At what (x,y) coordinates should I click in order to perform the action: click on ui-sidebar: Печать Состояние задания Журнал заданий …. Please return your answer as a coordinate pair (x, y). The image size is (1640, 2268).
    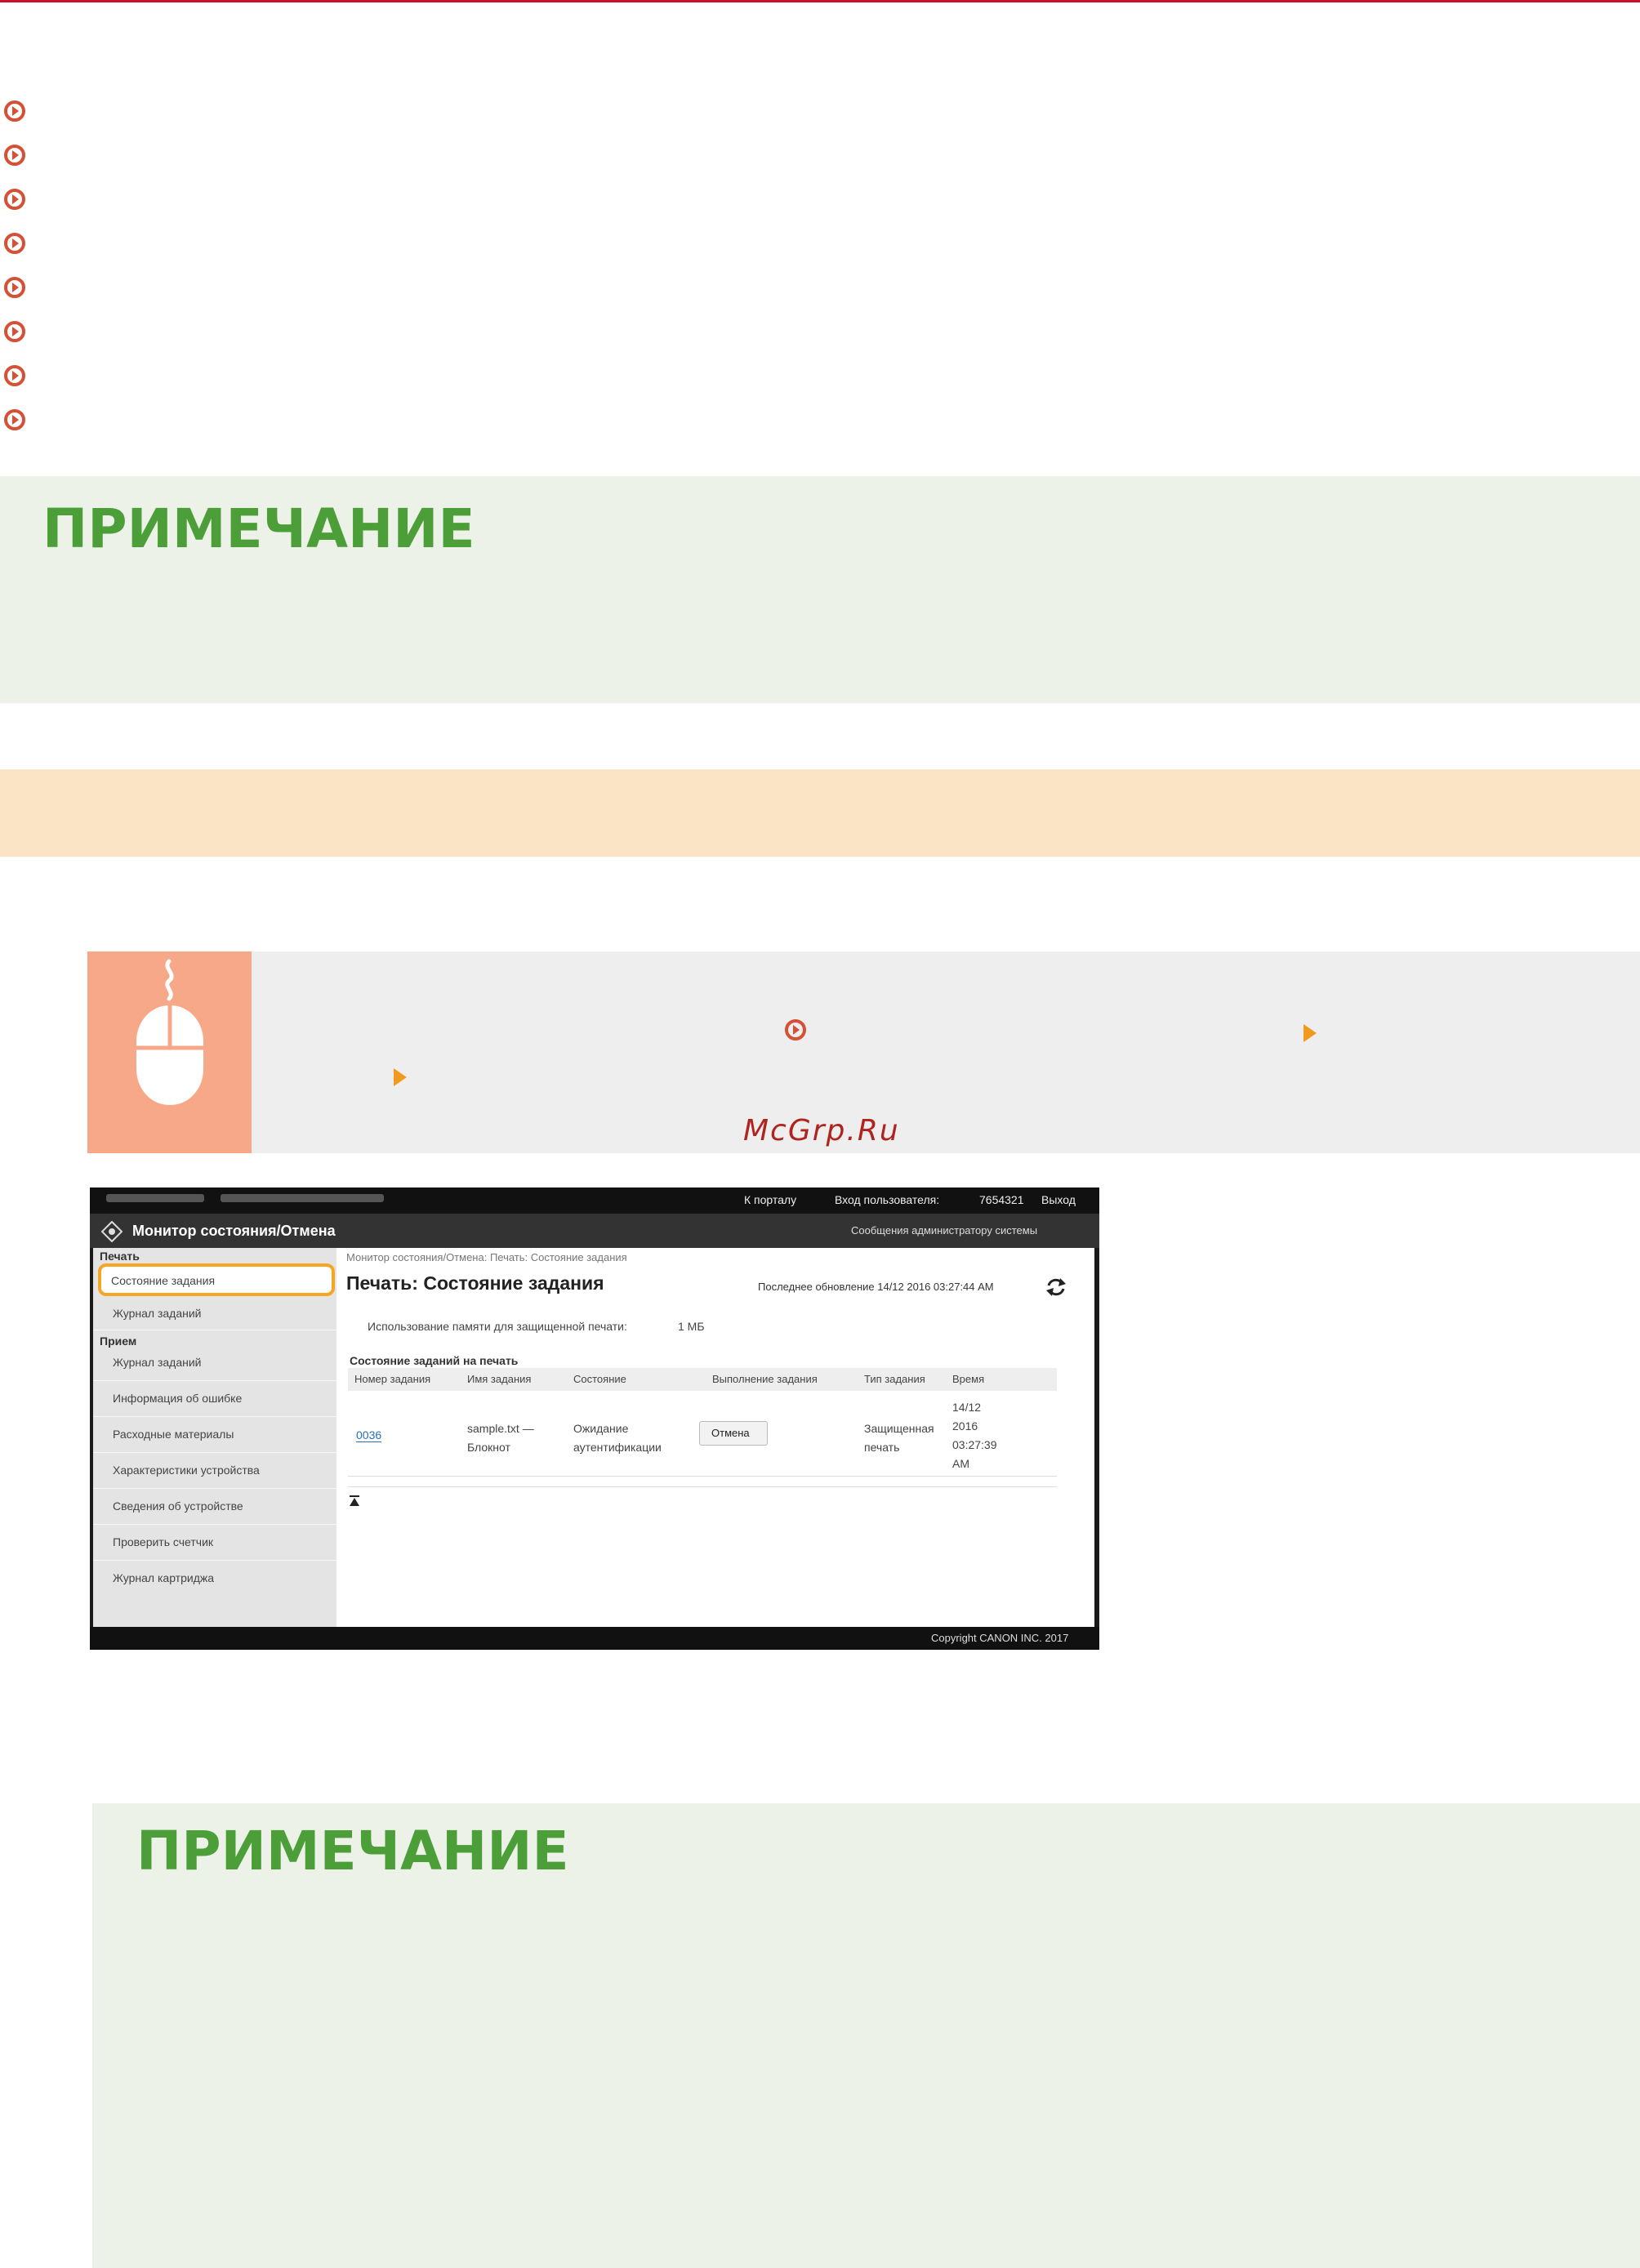
    Looking at the image, I should click on (214, 1437).